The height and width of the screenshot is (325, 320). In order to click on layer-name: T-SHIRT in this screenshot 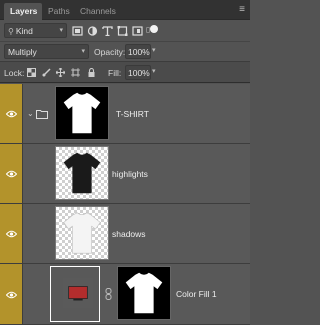, I will do `click(132, 114)`.